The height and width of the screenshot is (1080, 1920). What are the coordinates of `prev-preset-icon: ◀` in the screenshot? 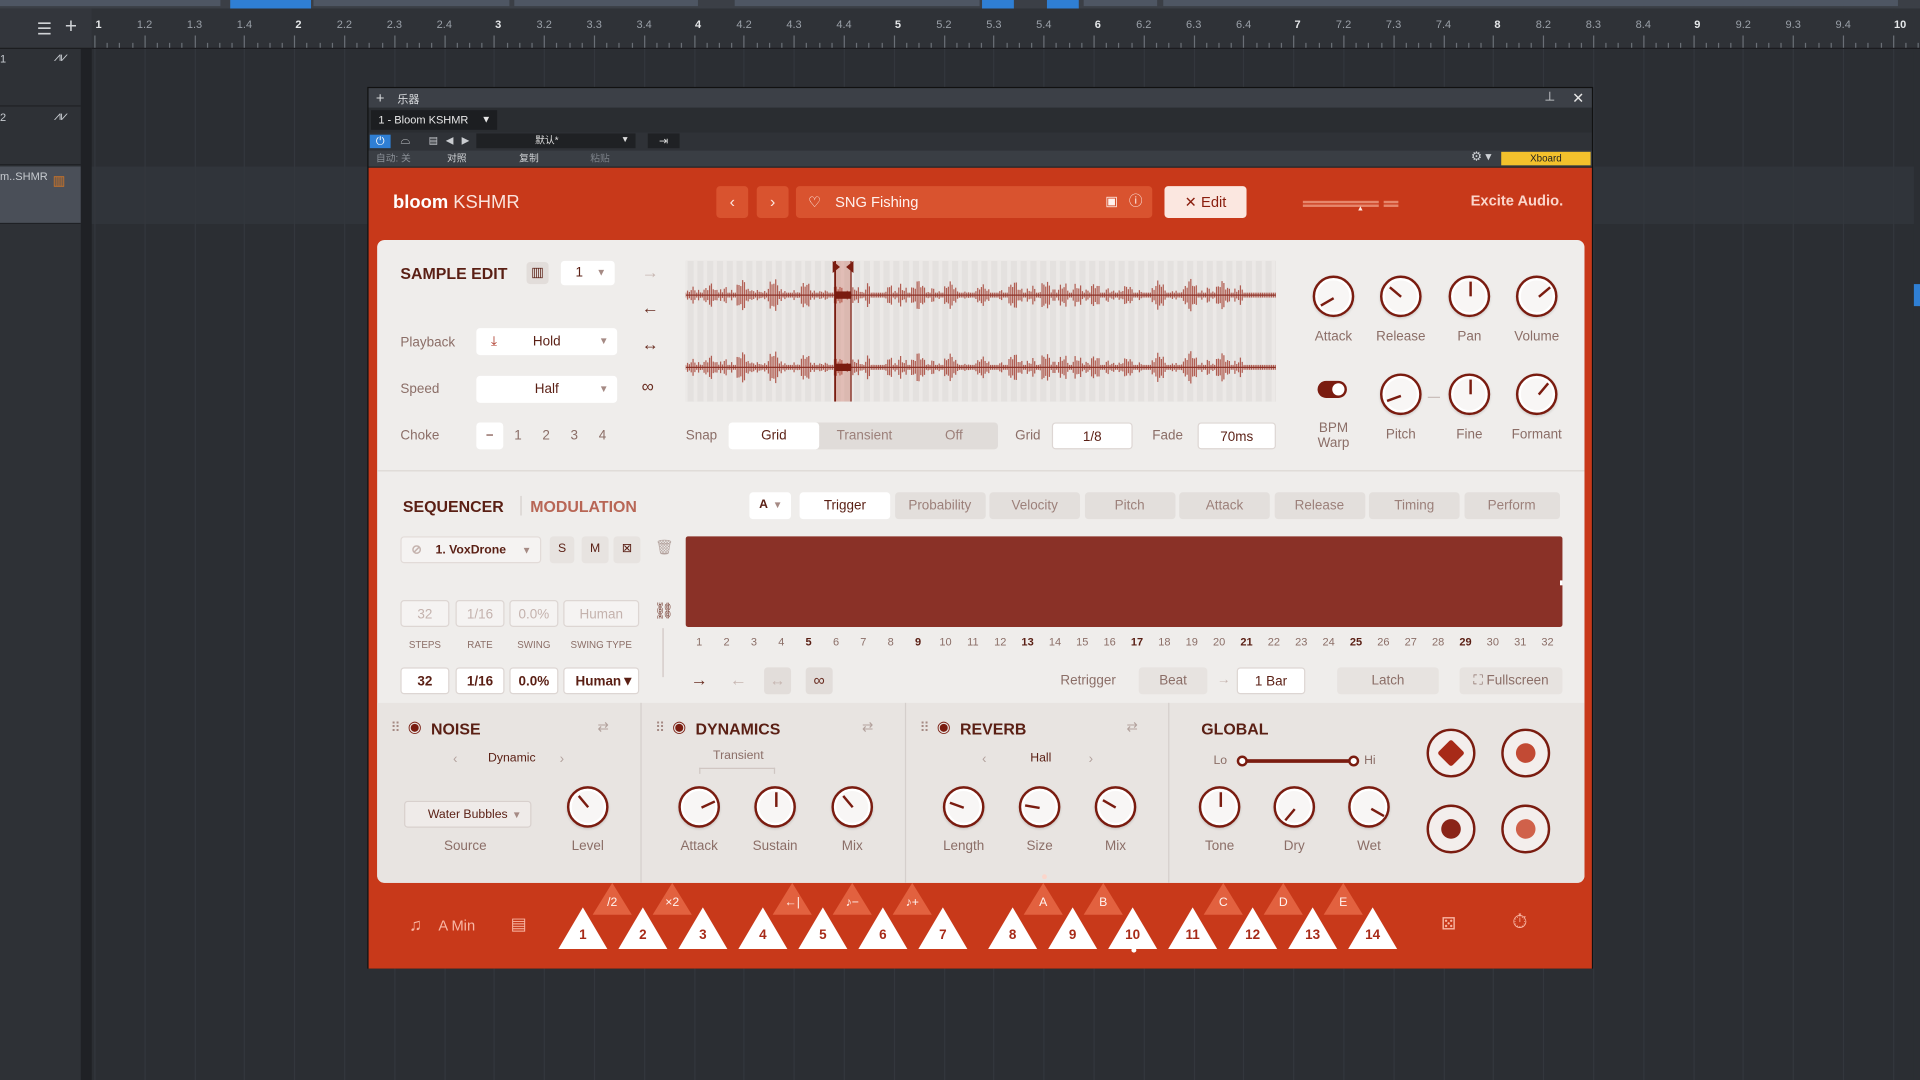 It's located at (450, 140).